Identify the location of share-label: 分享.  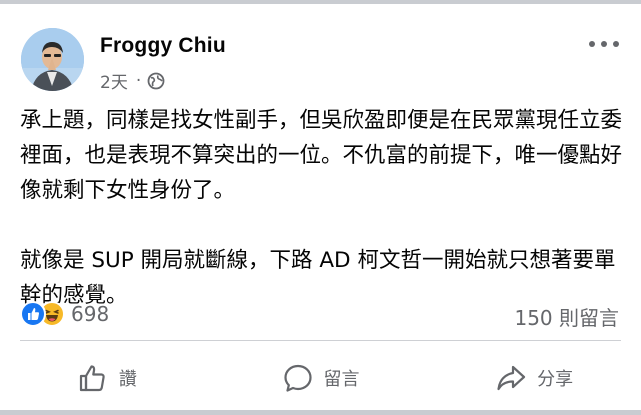
(555, 379).